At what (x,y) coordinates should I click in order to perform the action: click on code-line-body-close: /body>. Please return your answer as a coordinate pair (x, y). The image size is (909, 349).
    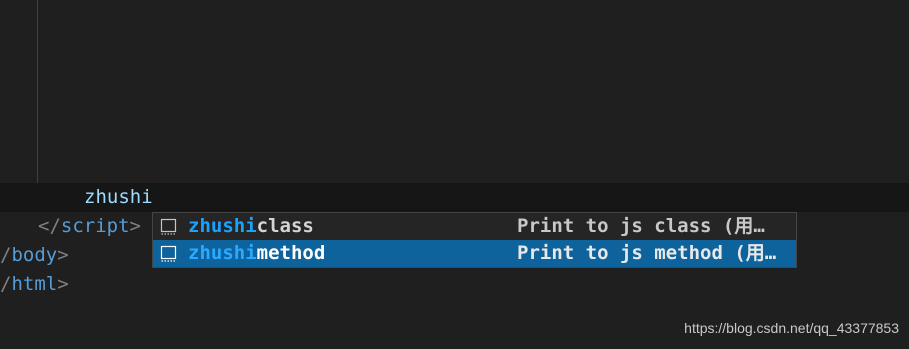
    Looking at the image, I should click on (34, 255).